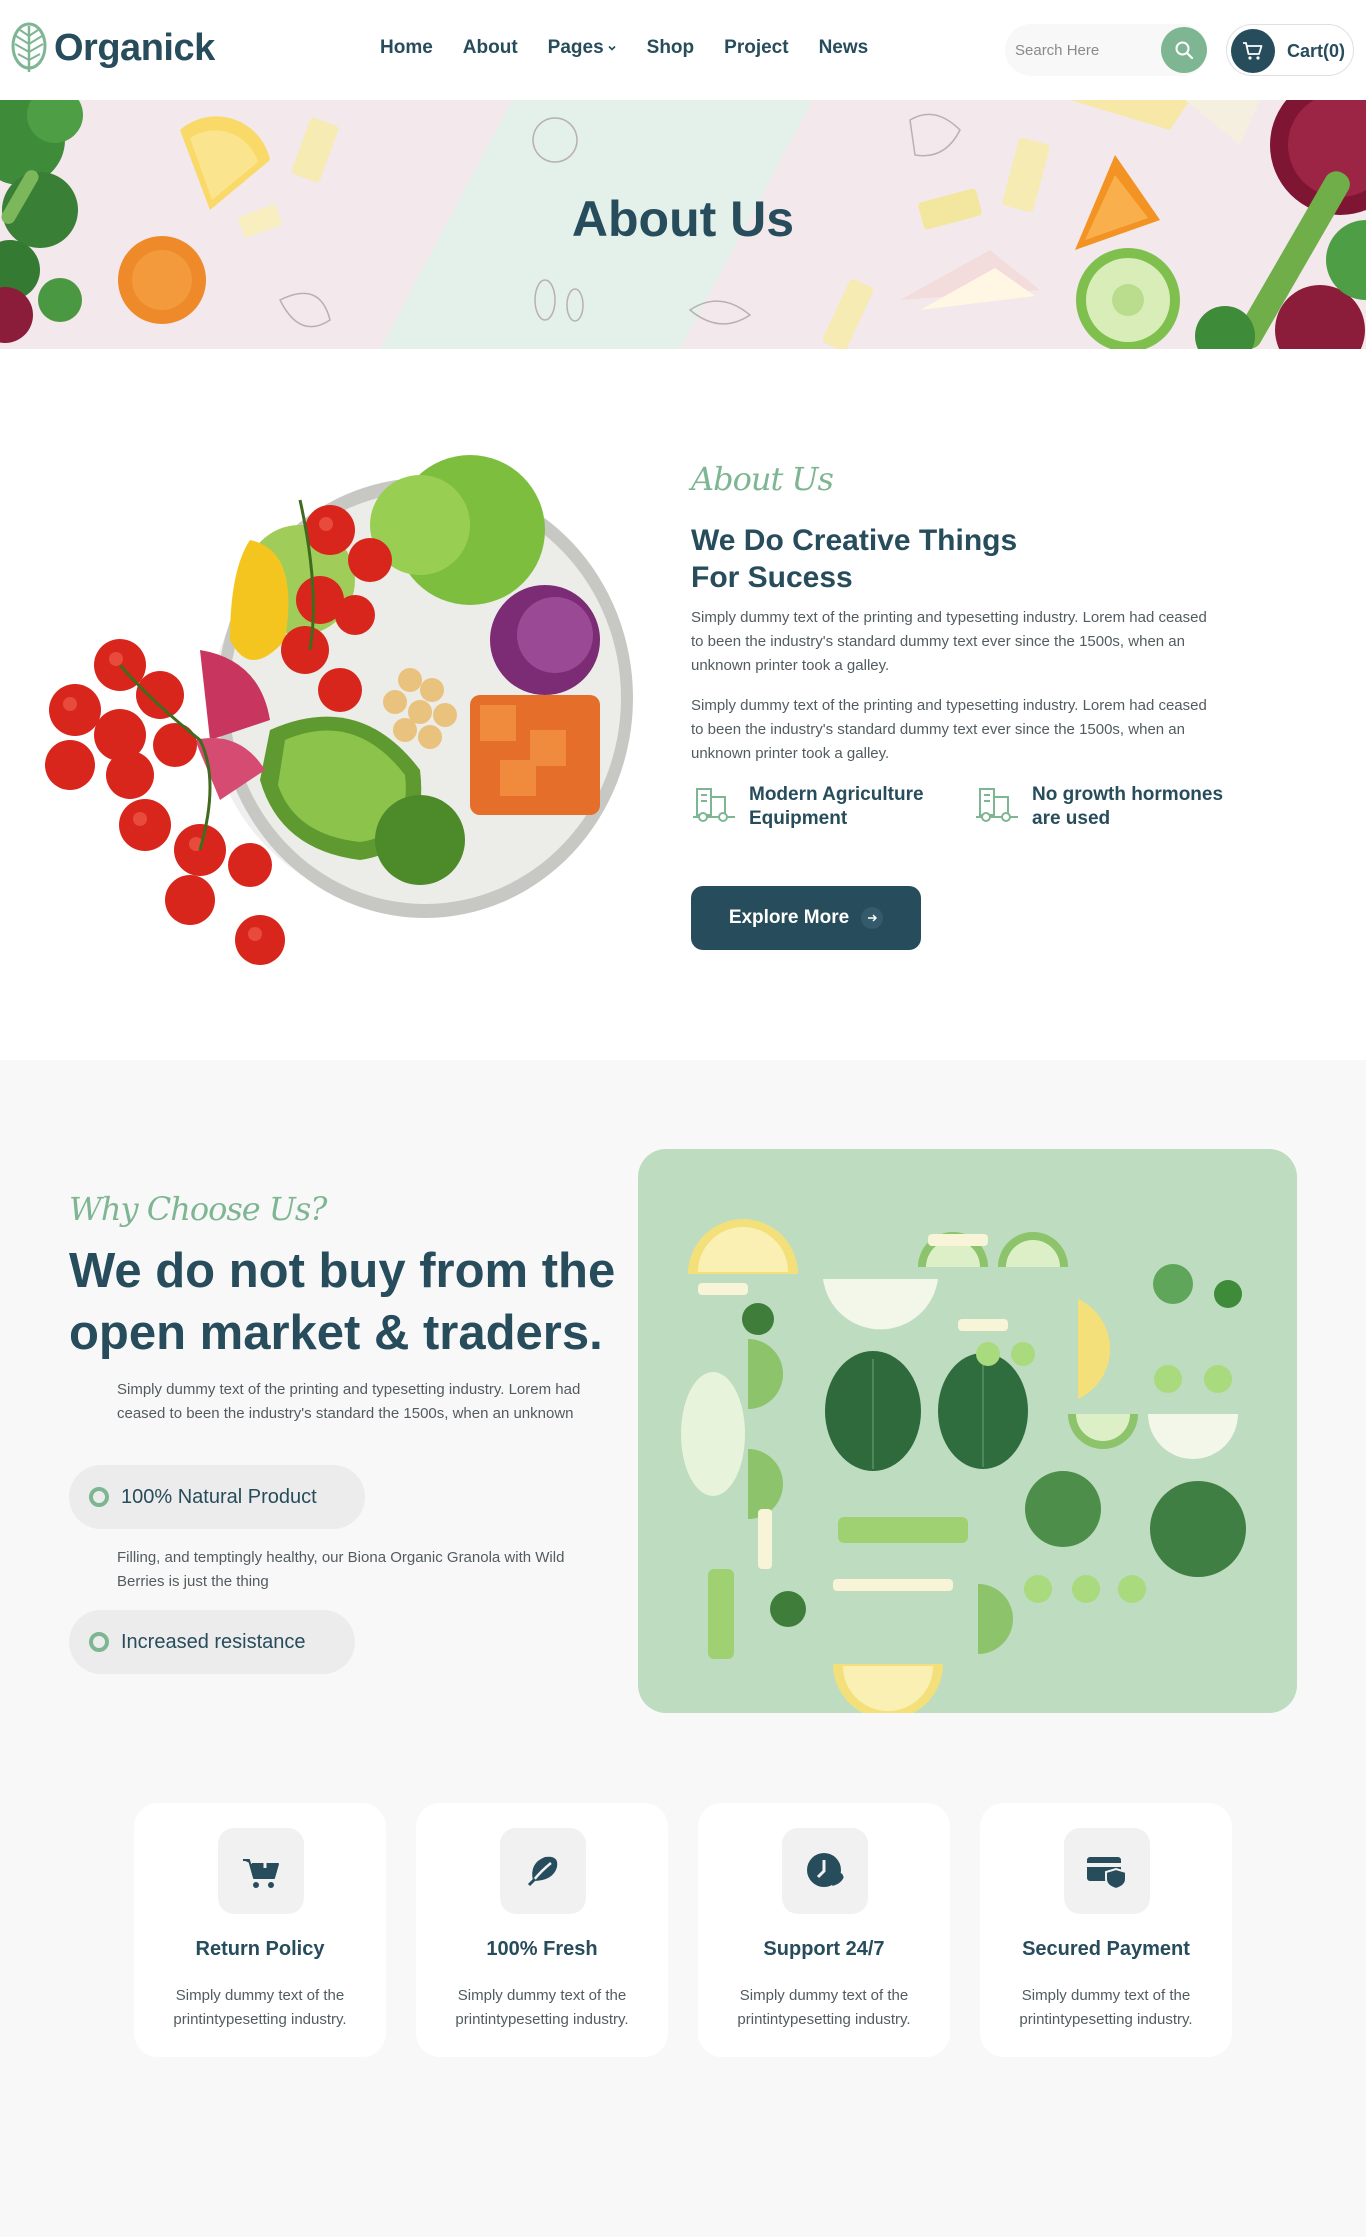 The image size is (1366, 2237). I want to click on nav-news: News, so click(844, 48).